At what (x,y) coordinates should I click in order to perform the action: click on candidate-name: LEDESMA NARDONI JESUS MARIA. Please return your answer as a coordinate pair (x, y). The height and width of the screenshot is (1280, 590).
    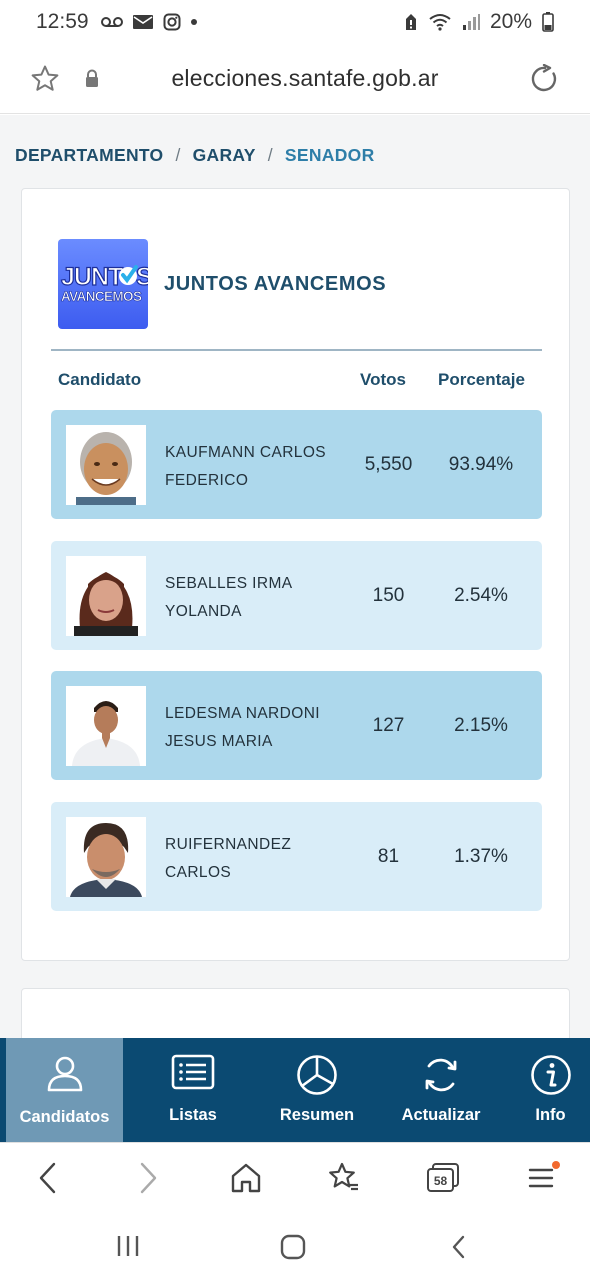
    Looking at the image, I should click on (243, 727).